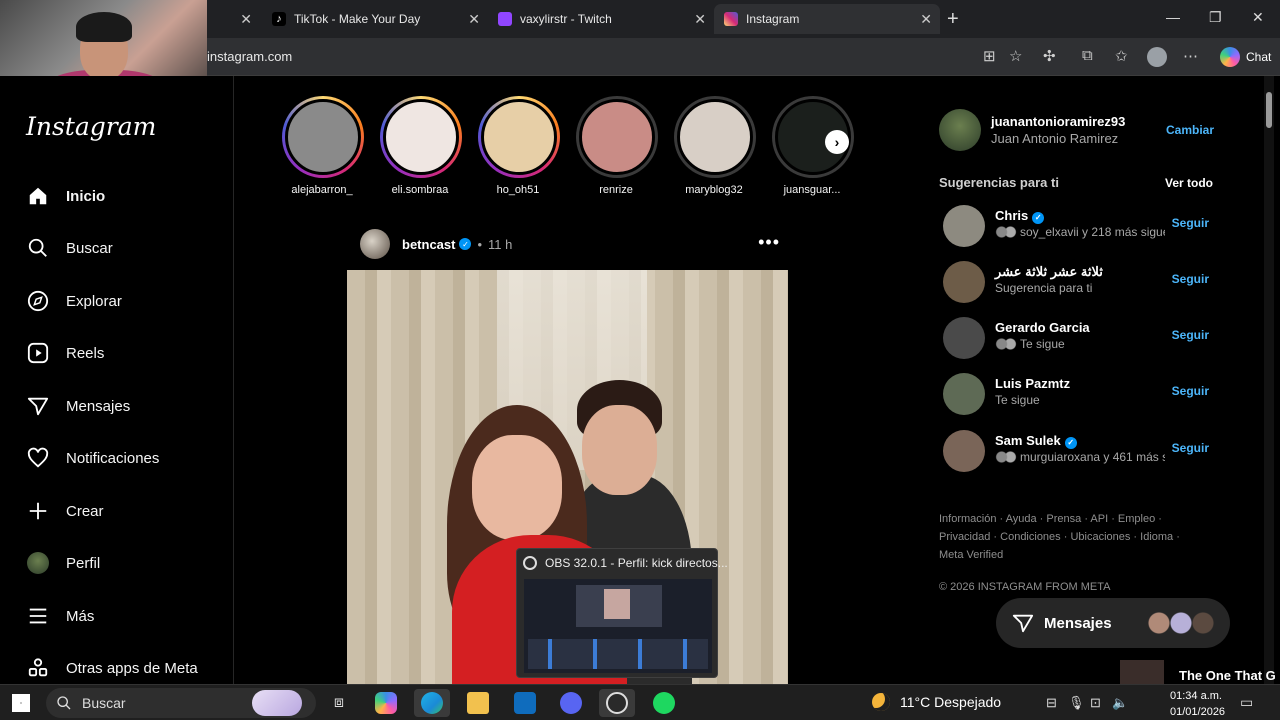 This screenshot has height=720, width=1280. Describe the element at coordinates (1197, 704) in the screenshot. I see `taskbar-clock: 01:34 a.m. 01/01/2026` at that location.